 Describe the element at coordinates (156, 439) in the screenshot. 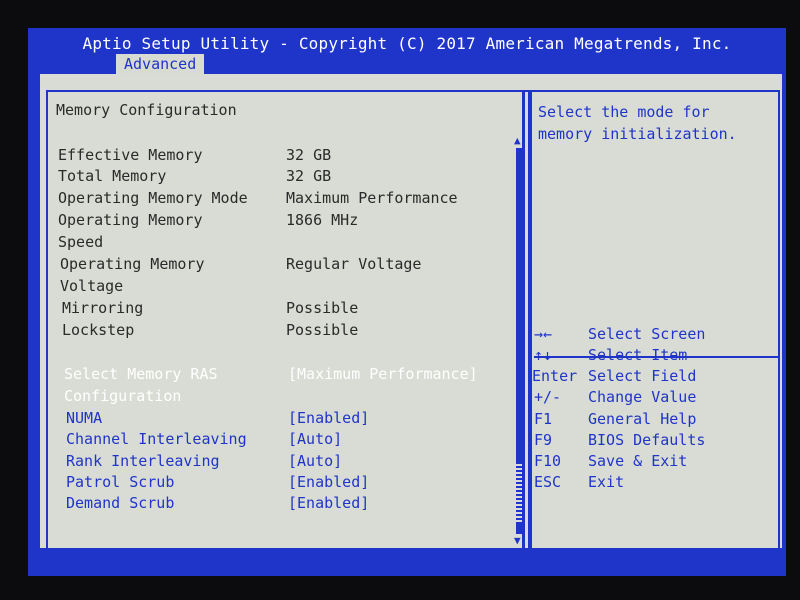

I see `setting-label-channel-interleaving: Channel Interleaving` at that location.